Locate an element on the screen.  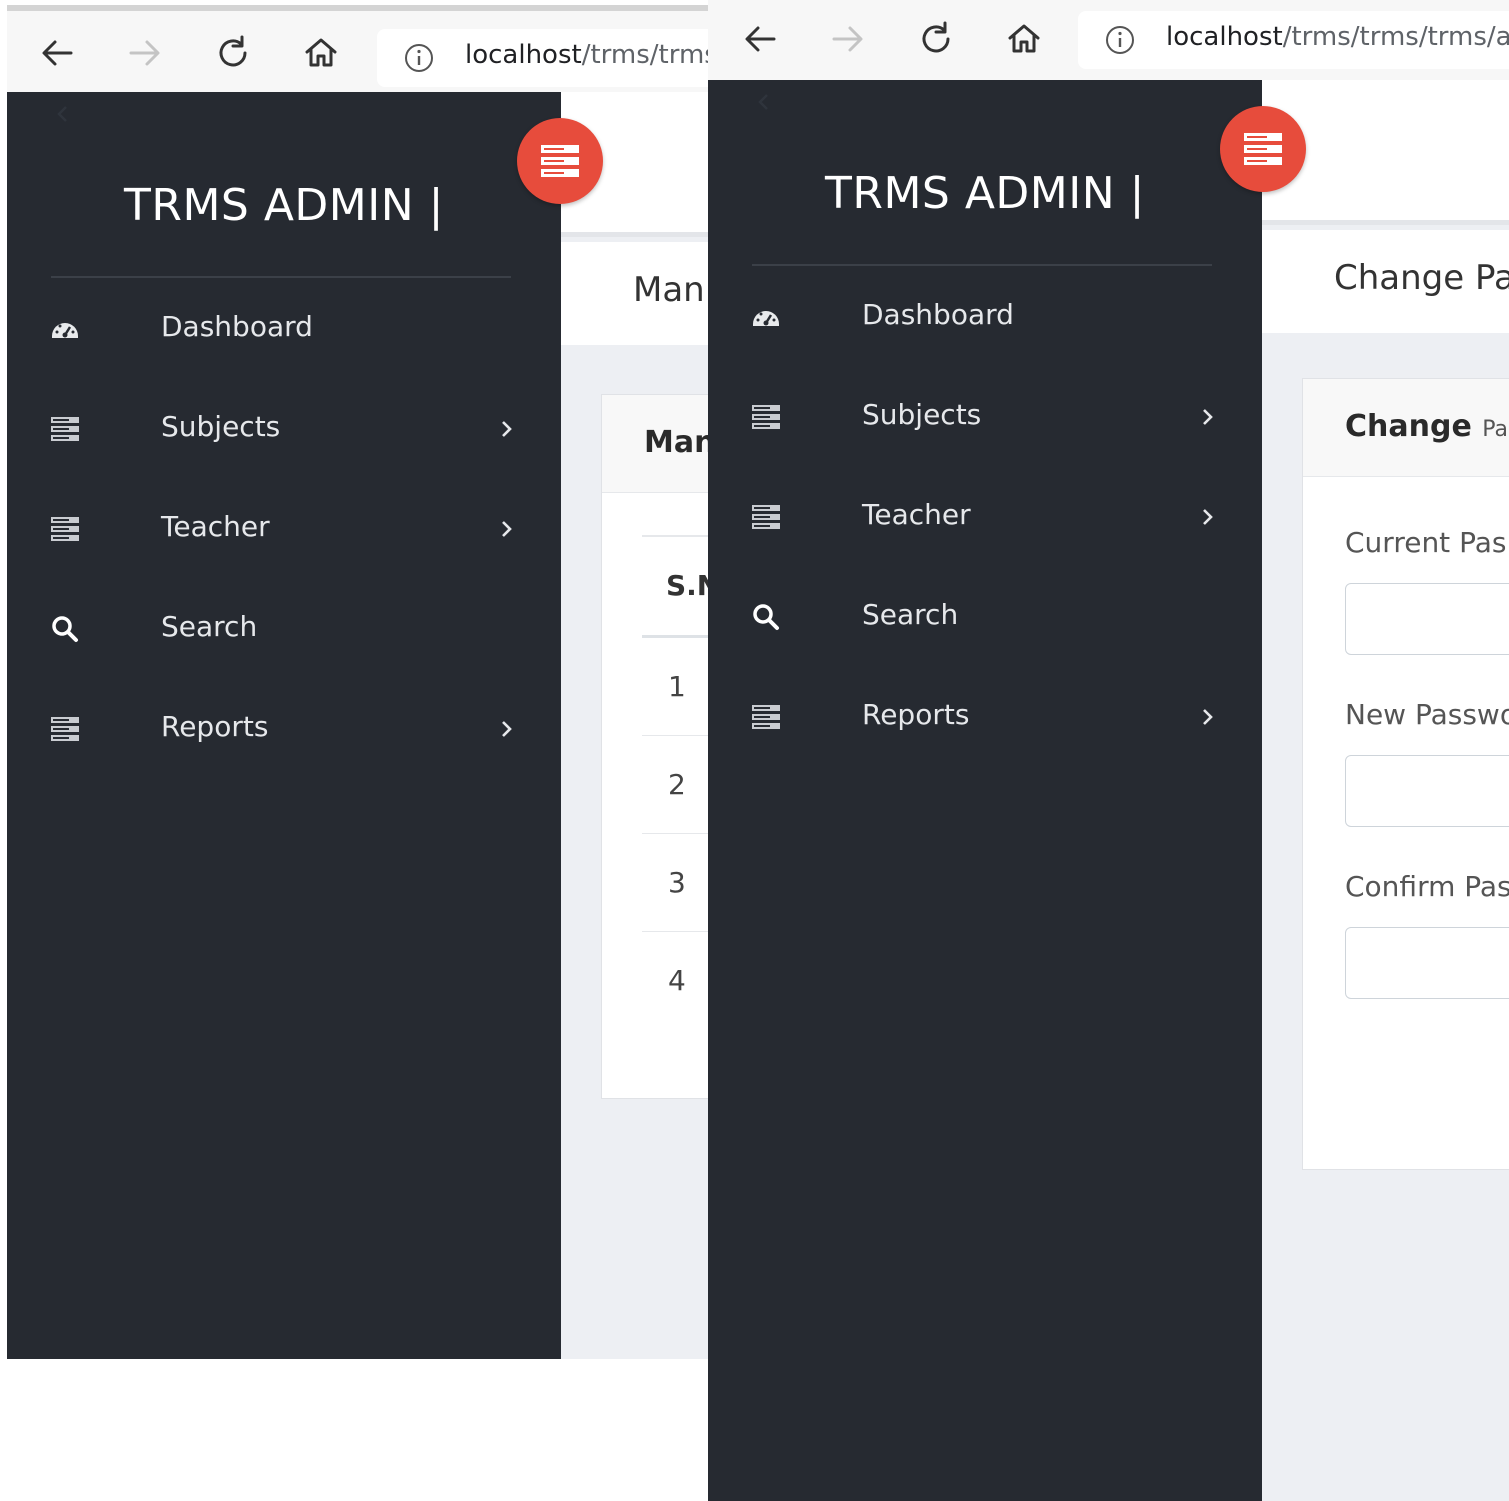
page-title: Man is located at coordinates (669, 290).